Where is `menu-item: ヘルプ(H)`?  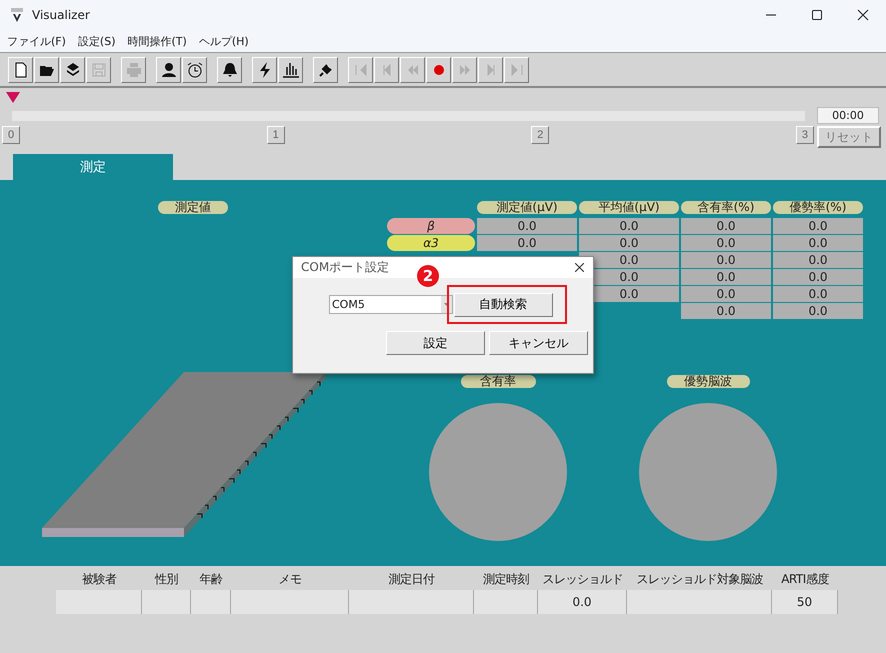
menu-item: ヘルプ(H) is located at coordinates (223, 41).